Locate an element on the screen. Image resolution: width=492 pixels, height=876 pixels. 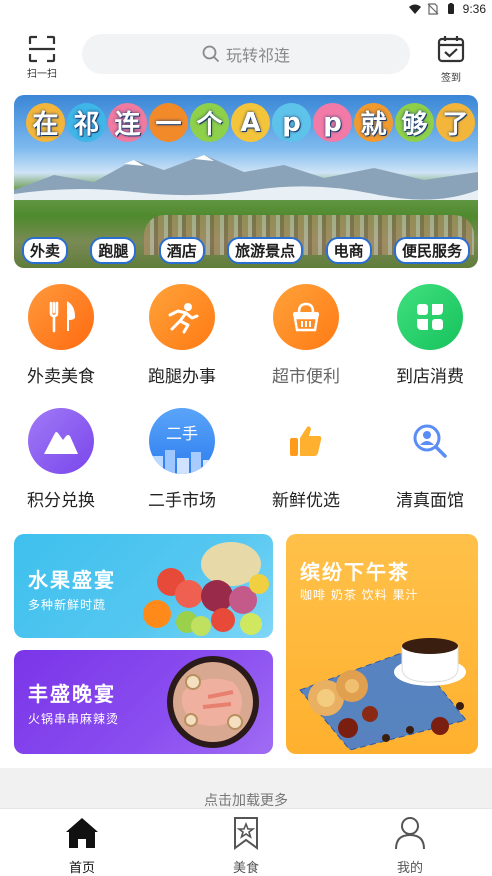
scan-icon is located at coordinates (42, 49).